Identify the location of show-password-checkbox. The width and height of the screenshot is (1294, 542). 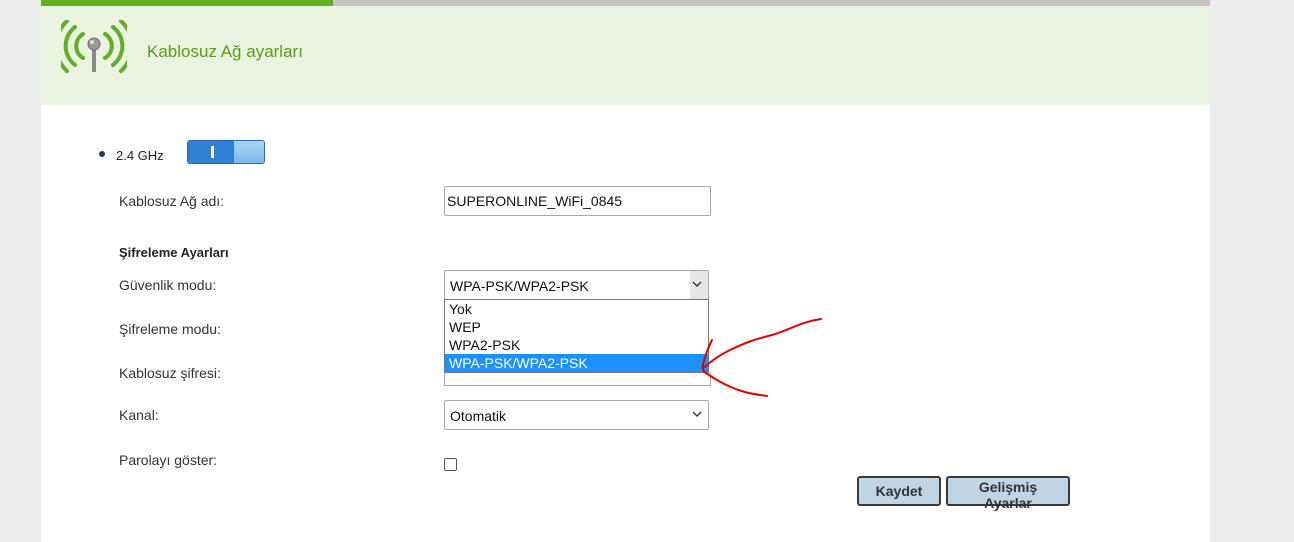
(450, 464).